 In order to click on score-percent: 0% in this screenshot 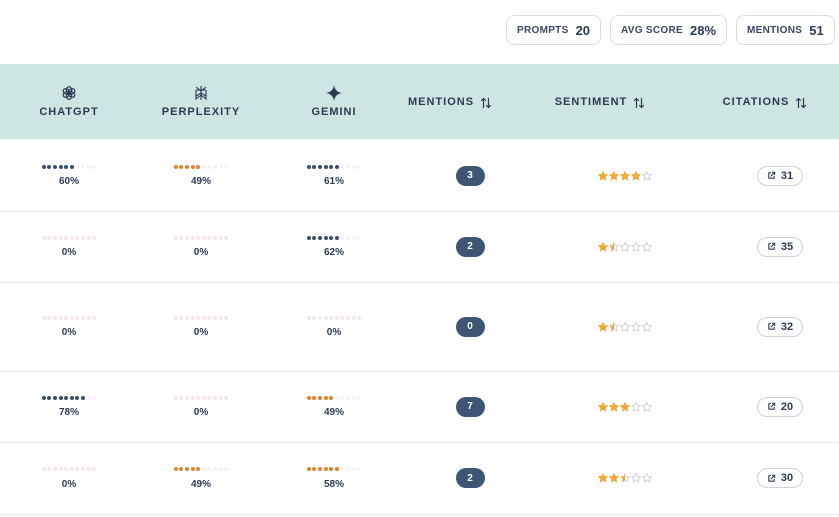, I will do `click(69, 332)`.